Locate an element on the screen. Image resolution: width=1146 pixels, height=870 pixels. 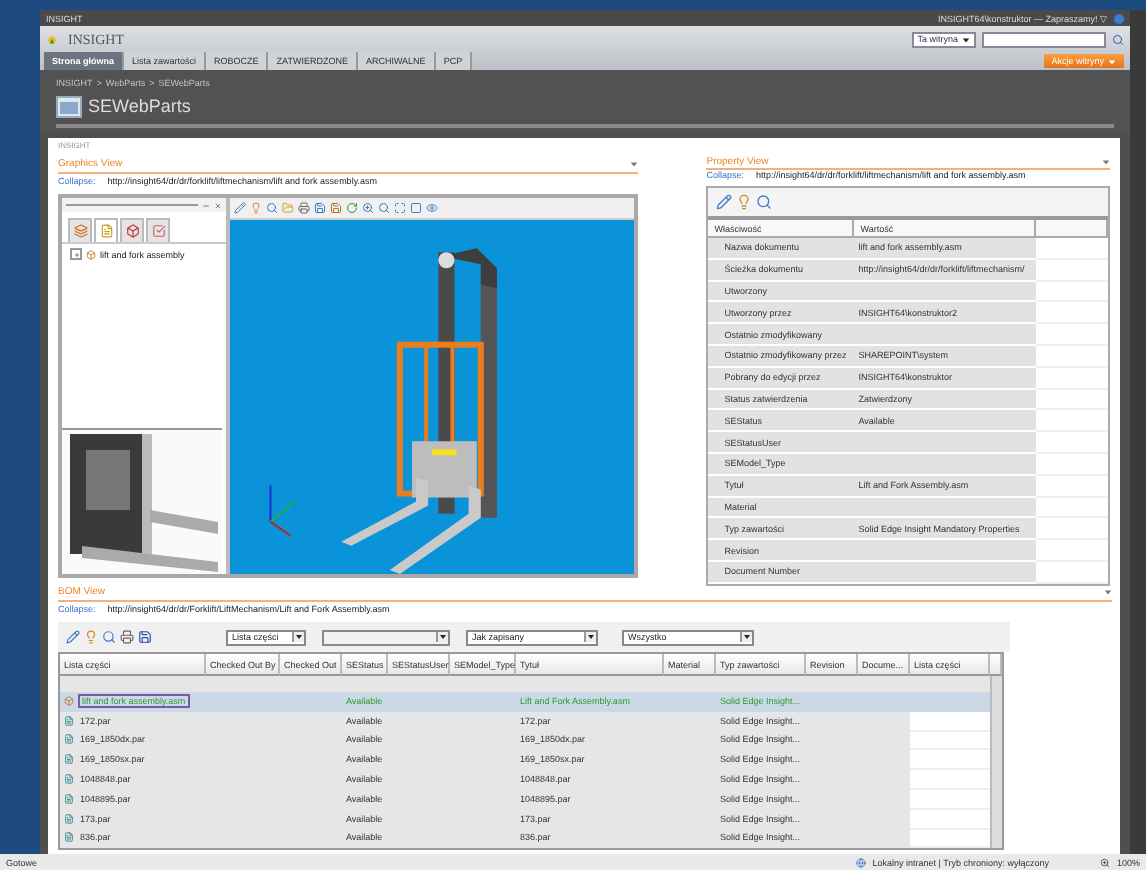
rotate-icon is located at coordinates (352, 208).